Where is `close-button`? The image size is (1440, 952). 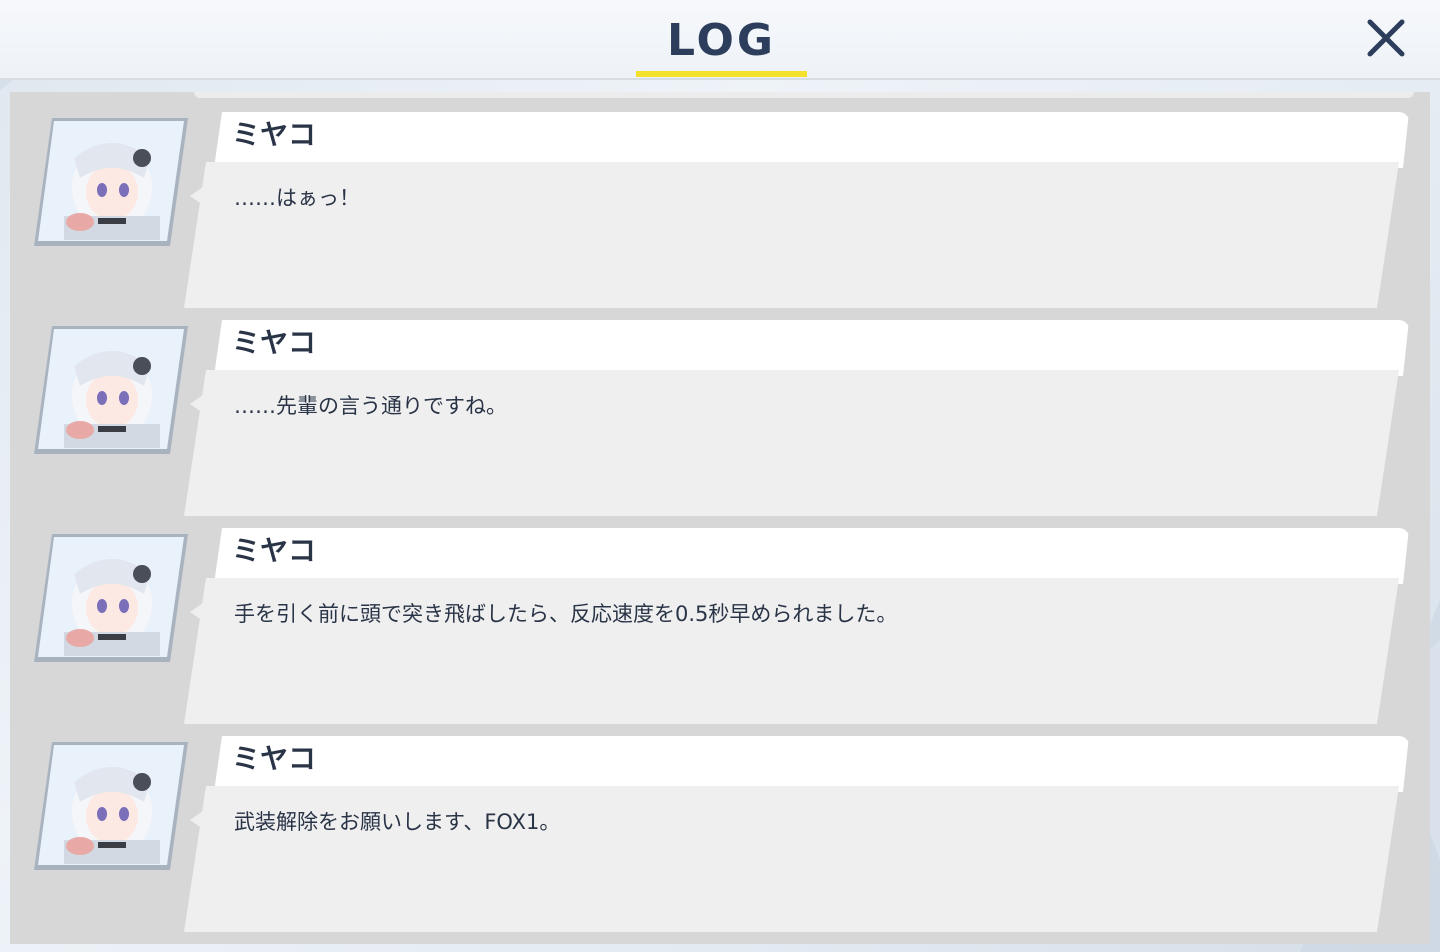
close-button is located at coordinates (1386, 38).